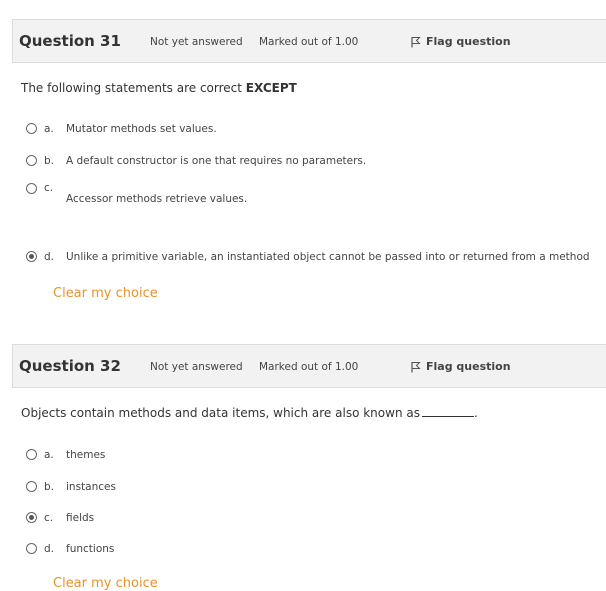 The height and width of the screenshot is (591, 606). Describe the element at coordinates (475, 413) in the screenshot. I see `question-text-end: .` at that location.